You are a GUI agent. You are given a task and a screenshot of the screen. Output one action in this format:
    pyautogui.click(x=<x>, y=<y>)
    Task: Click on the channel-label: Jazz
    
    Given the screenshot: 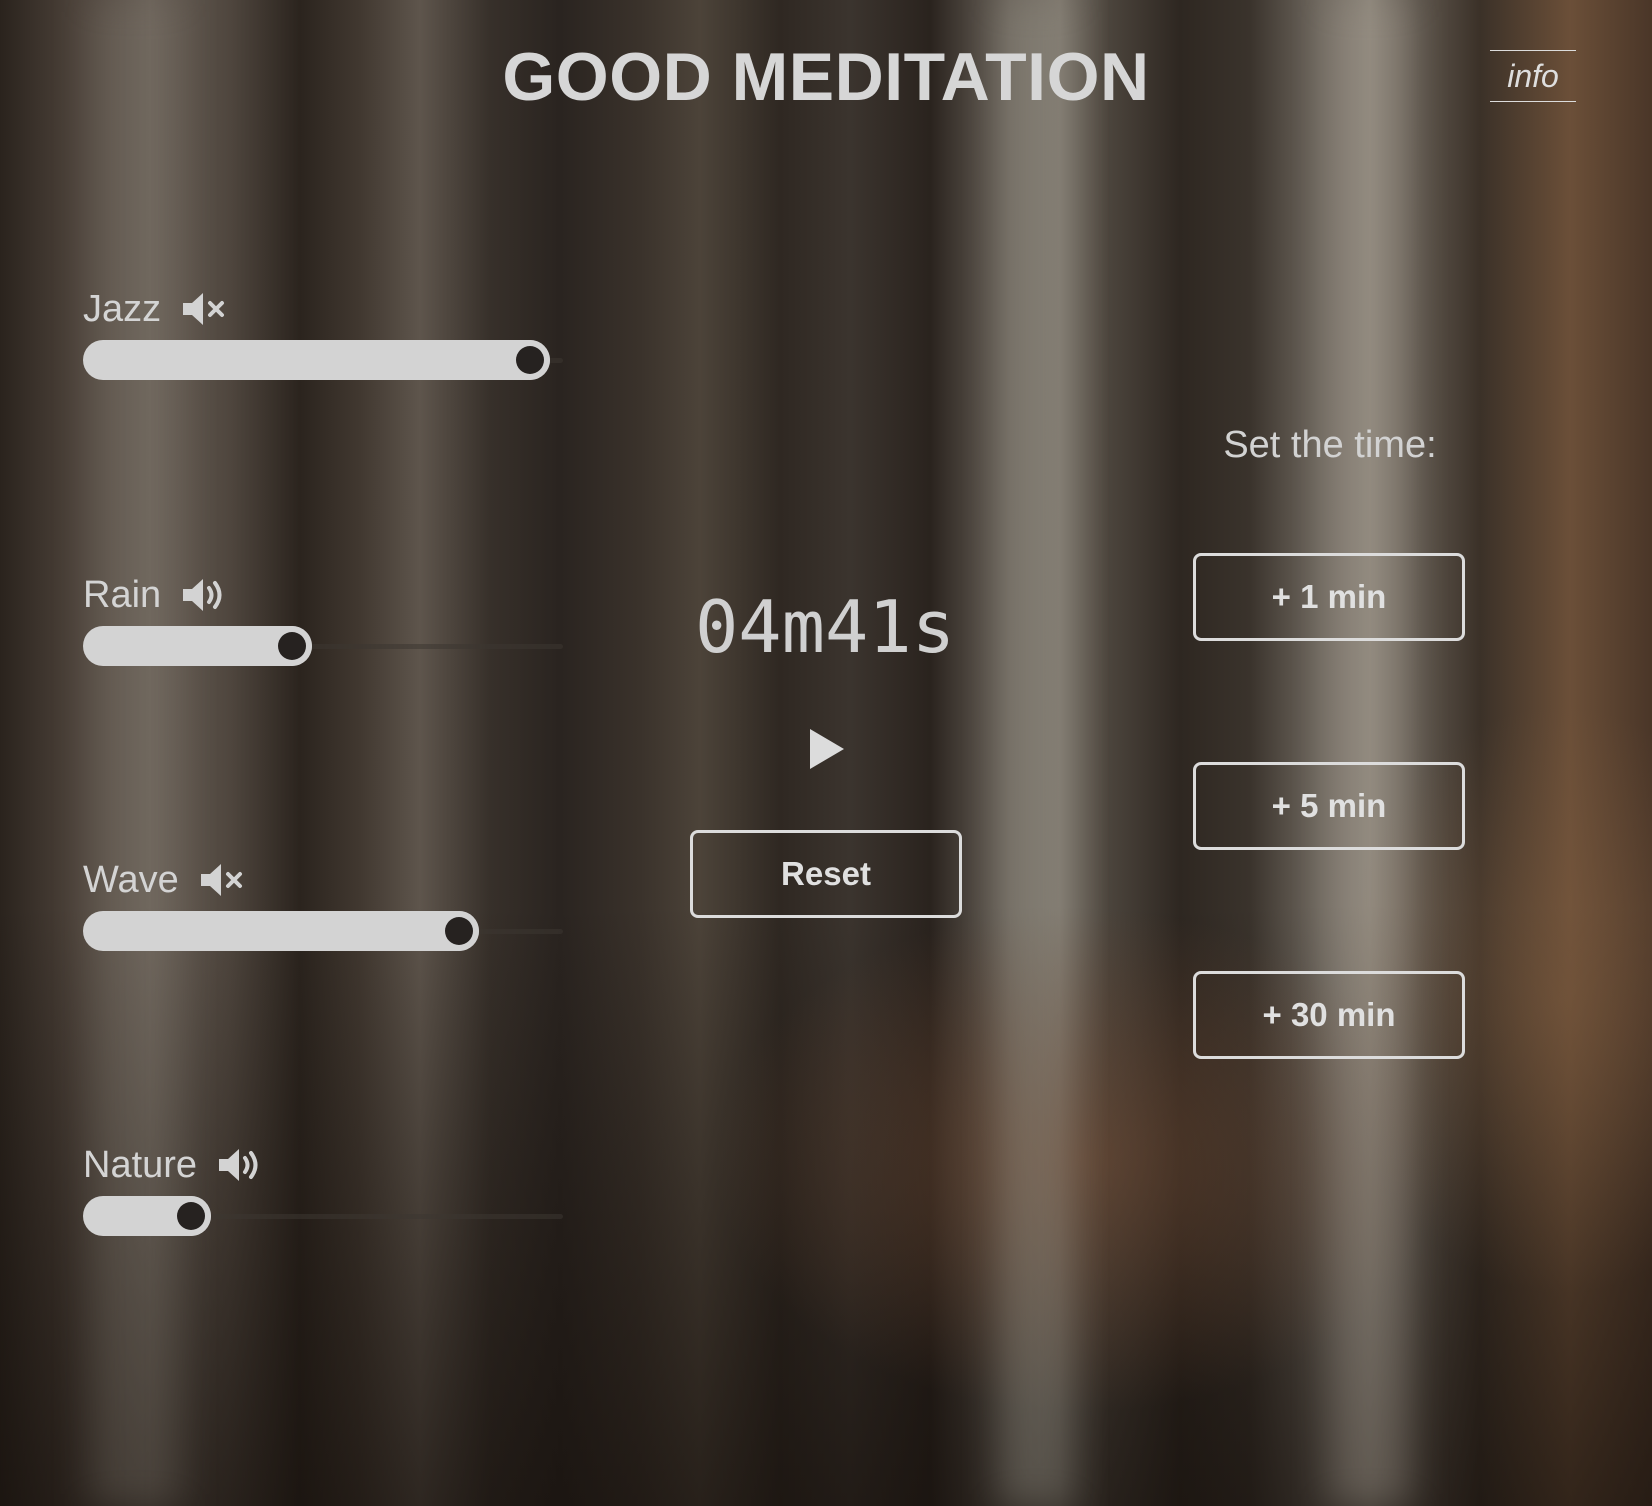 What is the action you would take?
    pyautogui.click(x=122, y=308)
    